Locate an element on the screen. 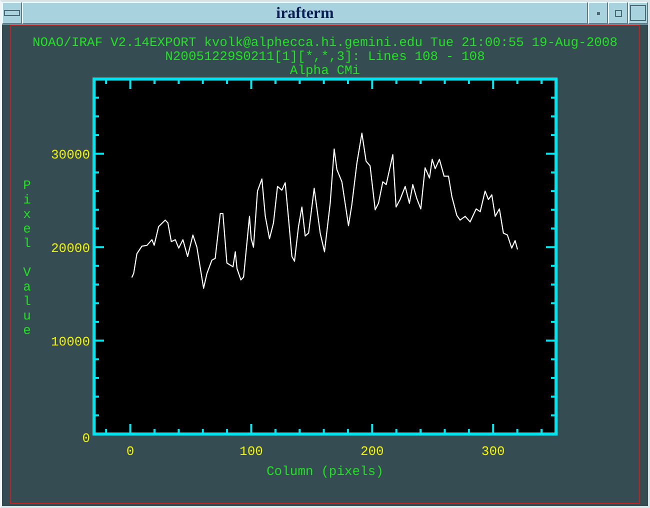 This screenshot has height=508, width=650. window-title: irafterm is located at coordinates (305, 13).